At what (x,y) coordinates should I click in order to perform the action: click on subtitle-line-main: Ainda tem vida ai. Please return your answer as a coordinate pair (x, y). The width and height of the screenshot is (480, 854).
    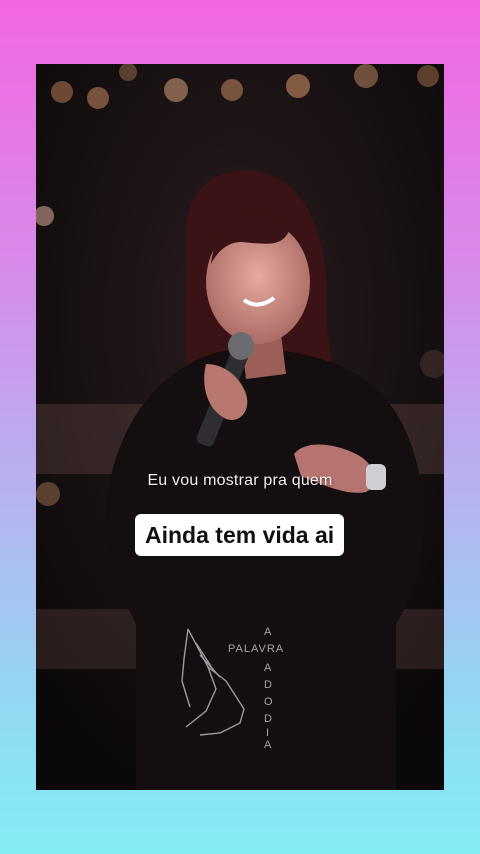
    Looking at the image, I should click on (240, 534).